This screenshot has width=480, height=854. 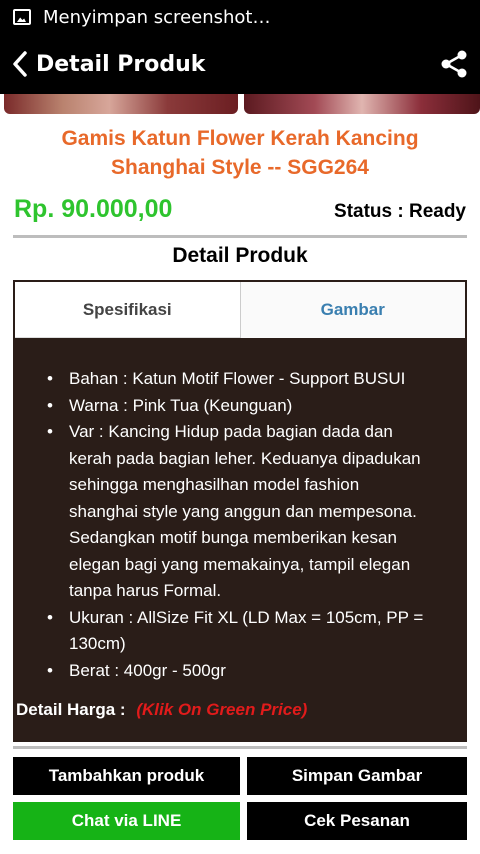 What do you see at coordinates (240, 105) in the screenshot?
I see `product-image-strip` at bounding box center [240, 105].